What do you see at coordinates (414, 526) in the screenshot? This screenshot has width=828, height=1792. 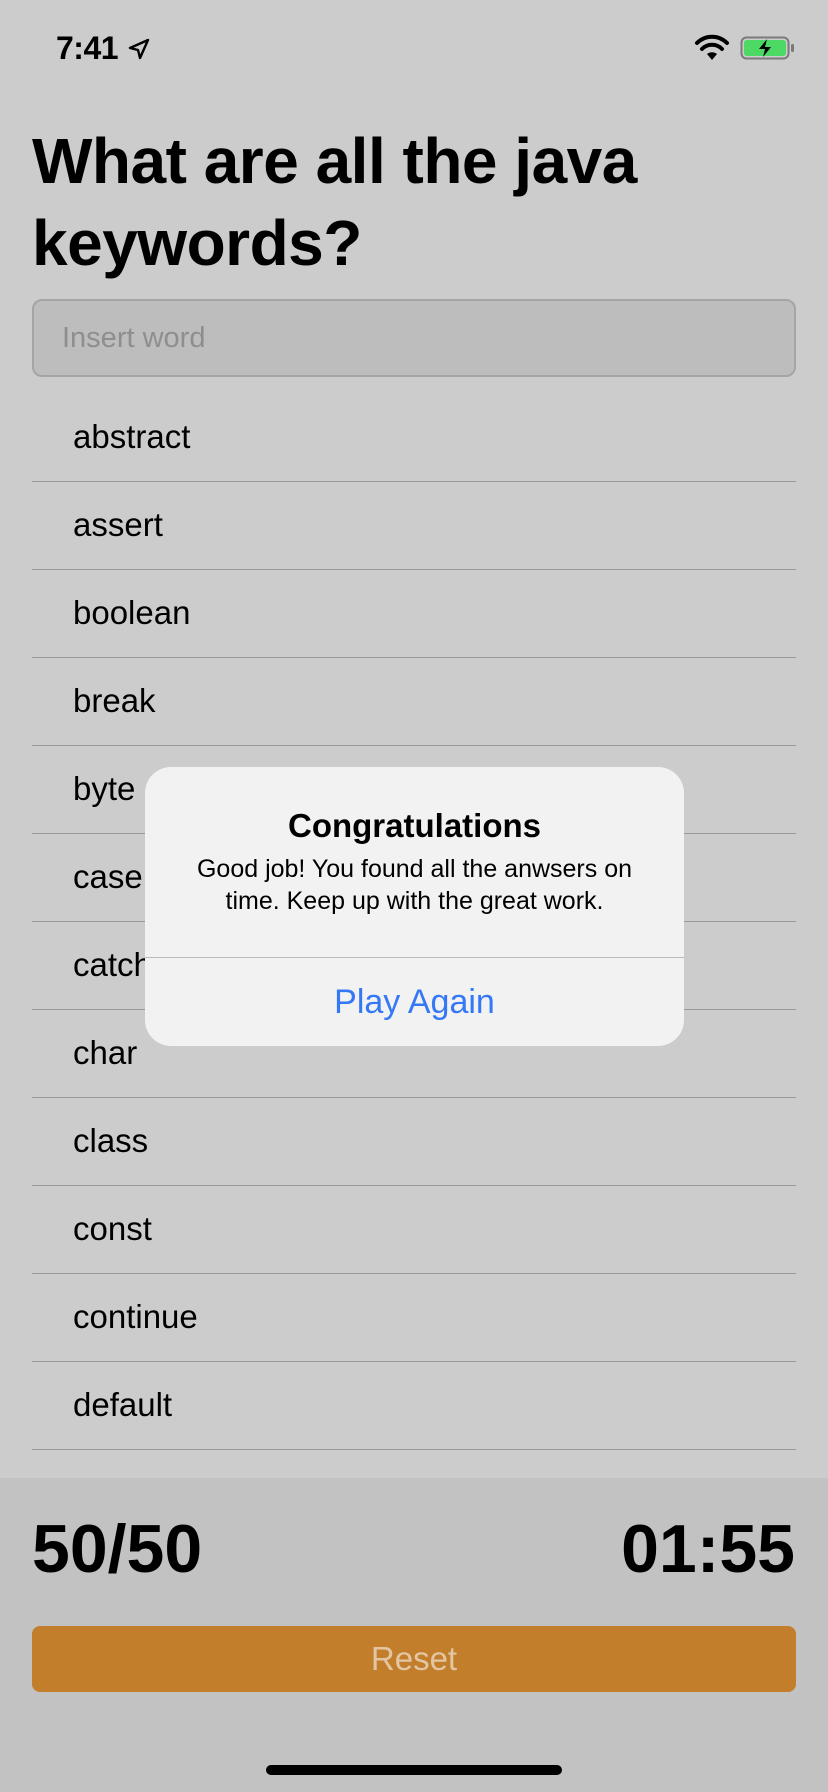 I see `list-item: assert` at bounding box center [414, 526].